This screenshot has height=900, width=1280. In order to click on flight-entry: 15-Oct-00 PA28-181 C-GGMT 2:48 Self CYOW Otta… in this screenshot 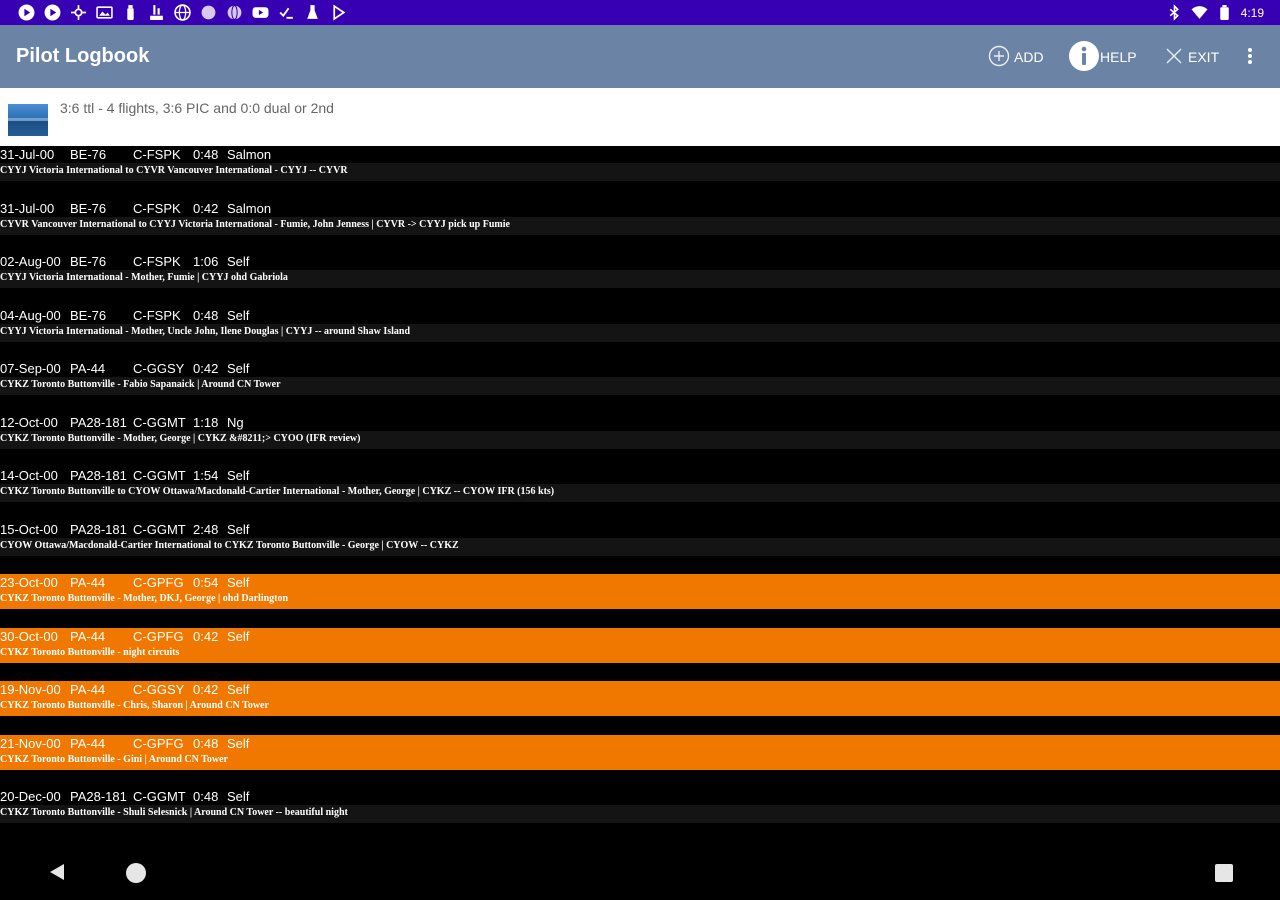, I will do `click(640, 548)`.